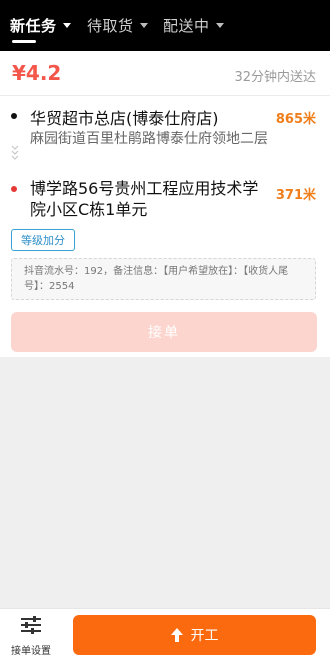 Image resolution: width=330 pixels, height=659 pixels. What do you see at coordinates (186, 26) in the screenshot?
I see `tab-delivering-label: 配送中` at bounding box center [186, 26].